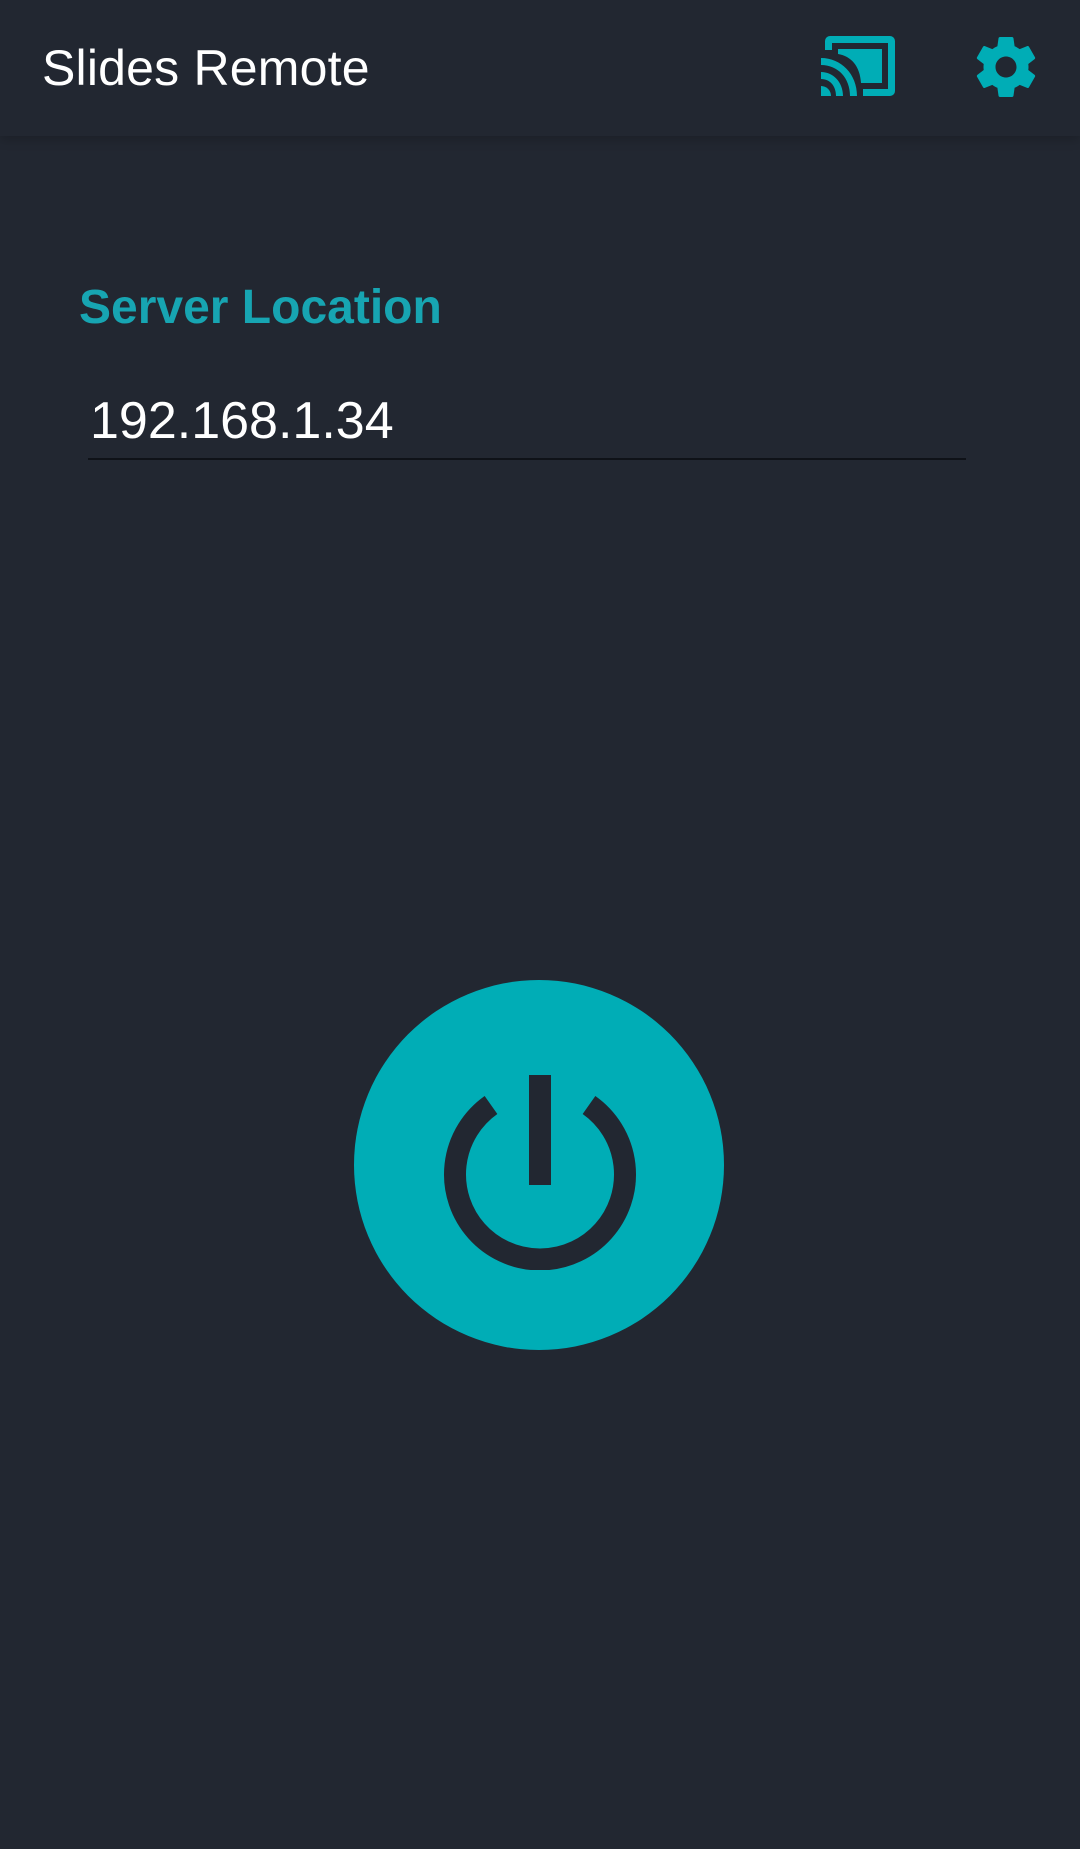 This screenshot has height=1849, width=1080. What do you see at coordinates (527, 422) in the screenshot?
I see `server-location-input` at bounding box center [527, 422].